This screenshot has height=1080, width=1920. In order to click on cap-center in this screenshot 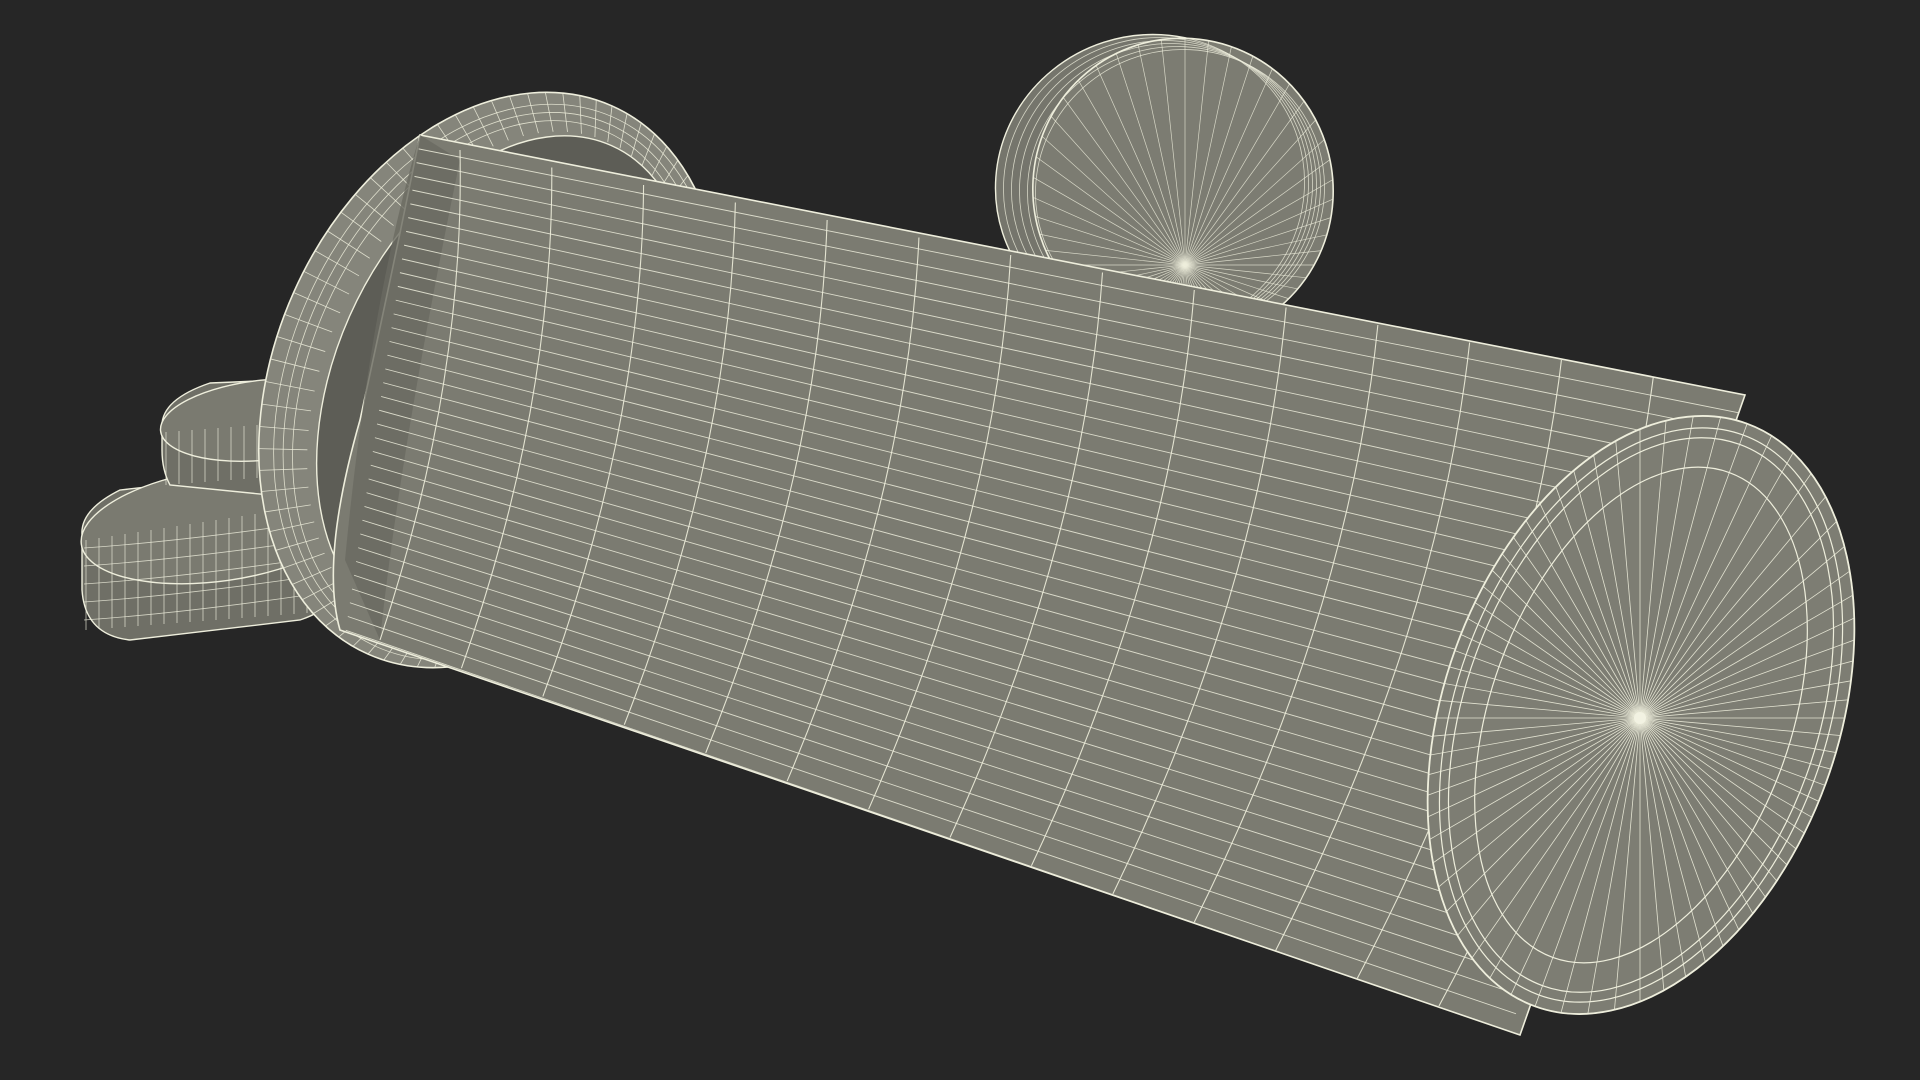, I will do `click(1640, 718)`.